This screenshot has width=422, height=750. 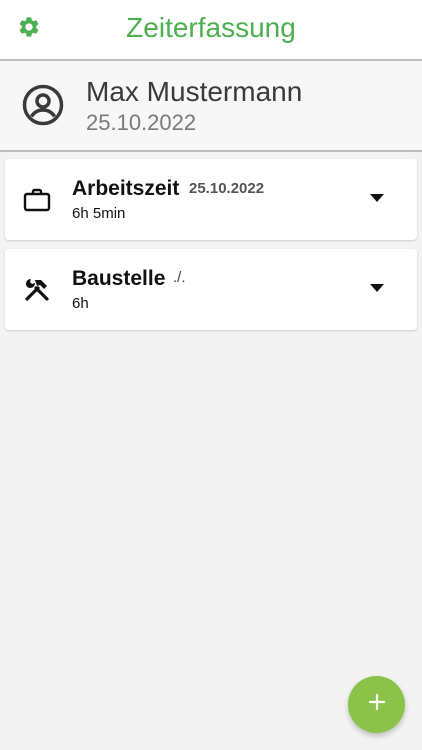 I want to click on card-duration: 6h, so click(x=80, y=303).